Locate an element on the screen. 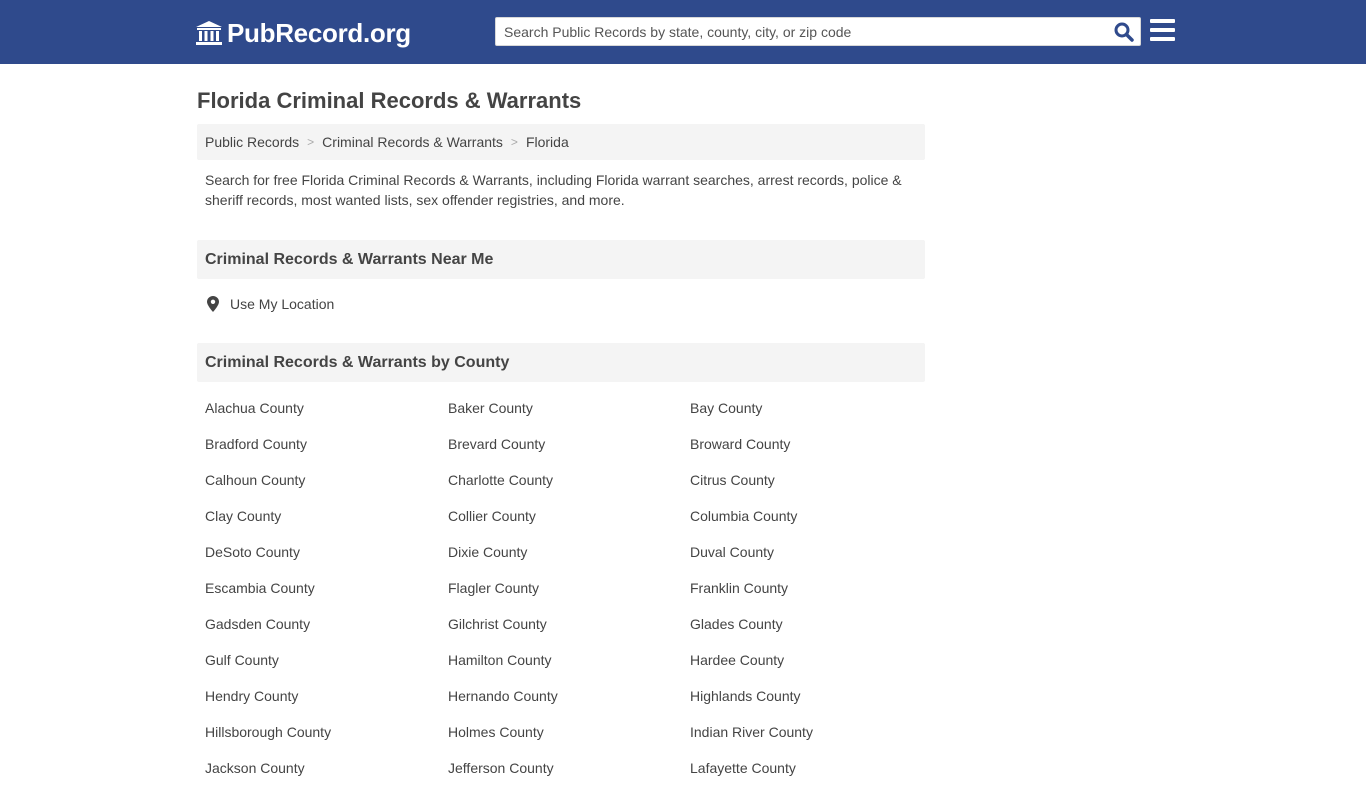 This screenshot has width=1366, height=794. county-link: Citrus County is located at coordinates (811, 488).